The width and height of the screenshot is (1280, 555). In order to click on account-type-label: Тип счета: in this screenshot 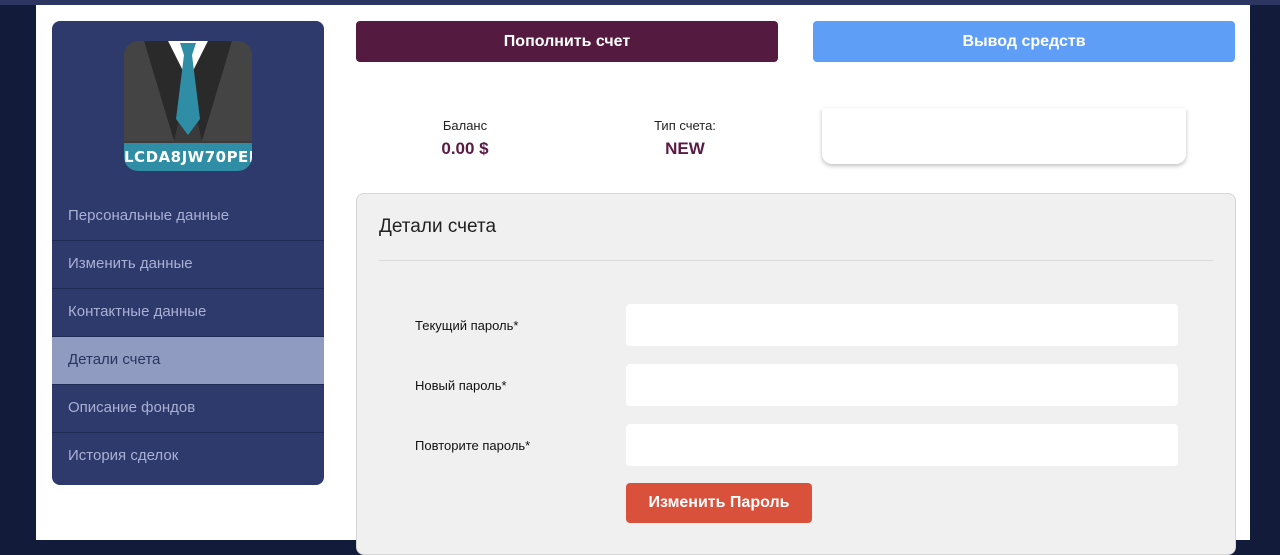, I will do `click(685, 125)`.